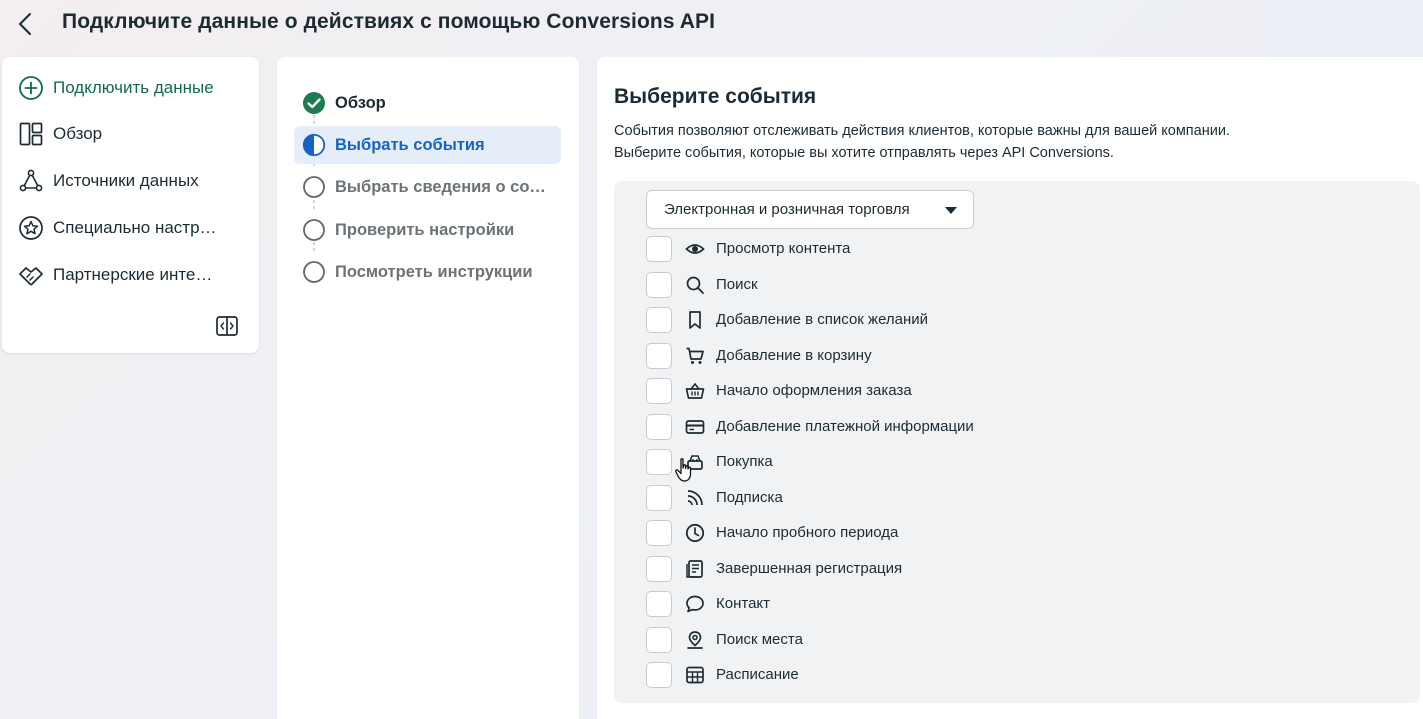 The height and width of the screenshot is (719, 1423). Describe the element at coordinates (695, 498) in the screenshot. I see `rss-icon` at that location.